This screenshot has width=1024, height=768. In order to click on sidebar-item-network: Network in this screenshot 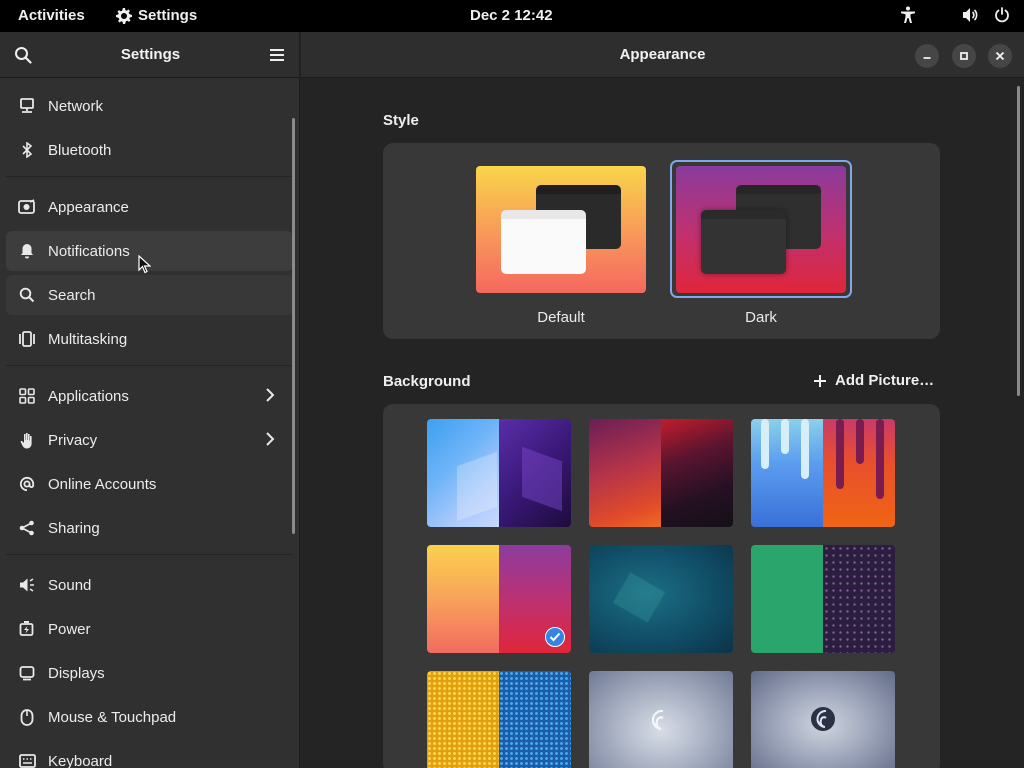, I will do `click(149, 106)`.